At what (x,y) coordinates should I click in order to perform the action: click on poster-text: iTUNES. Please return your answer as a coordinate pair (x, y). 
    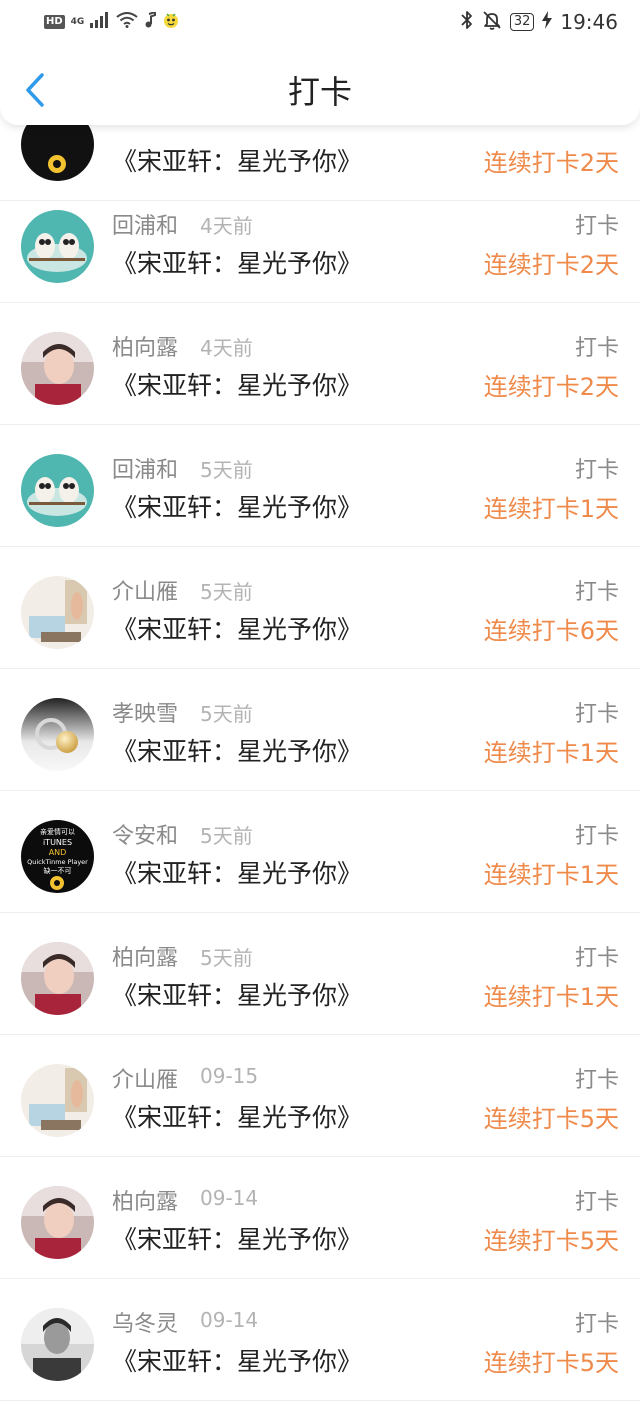
    Looking at the image, I should click on (57, 842).